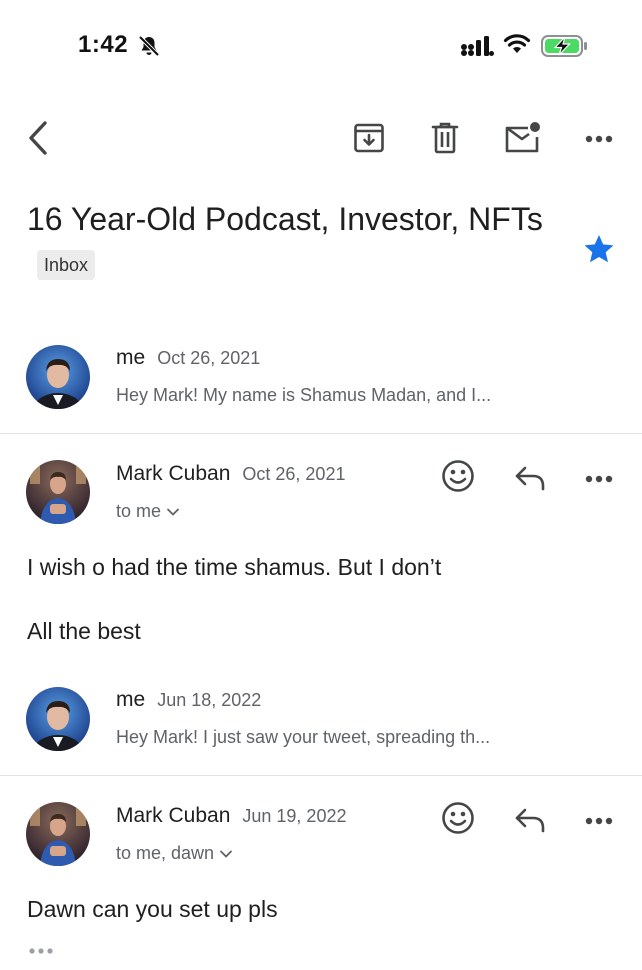  Describe the element at coordinates (165, 853) in the screenshot. I see `recipients-text: to me, dawn` at that location.